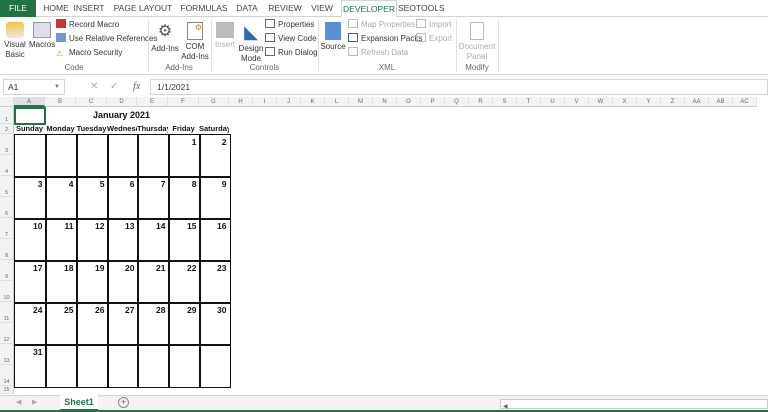 The image size is (768, 412). I want to click on calendar-day-cell: 3, so click(30, 198).